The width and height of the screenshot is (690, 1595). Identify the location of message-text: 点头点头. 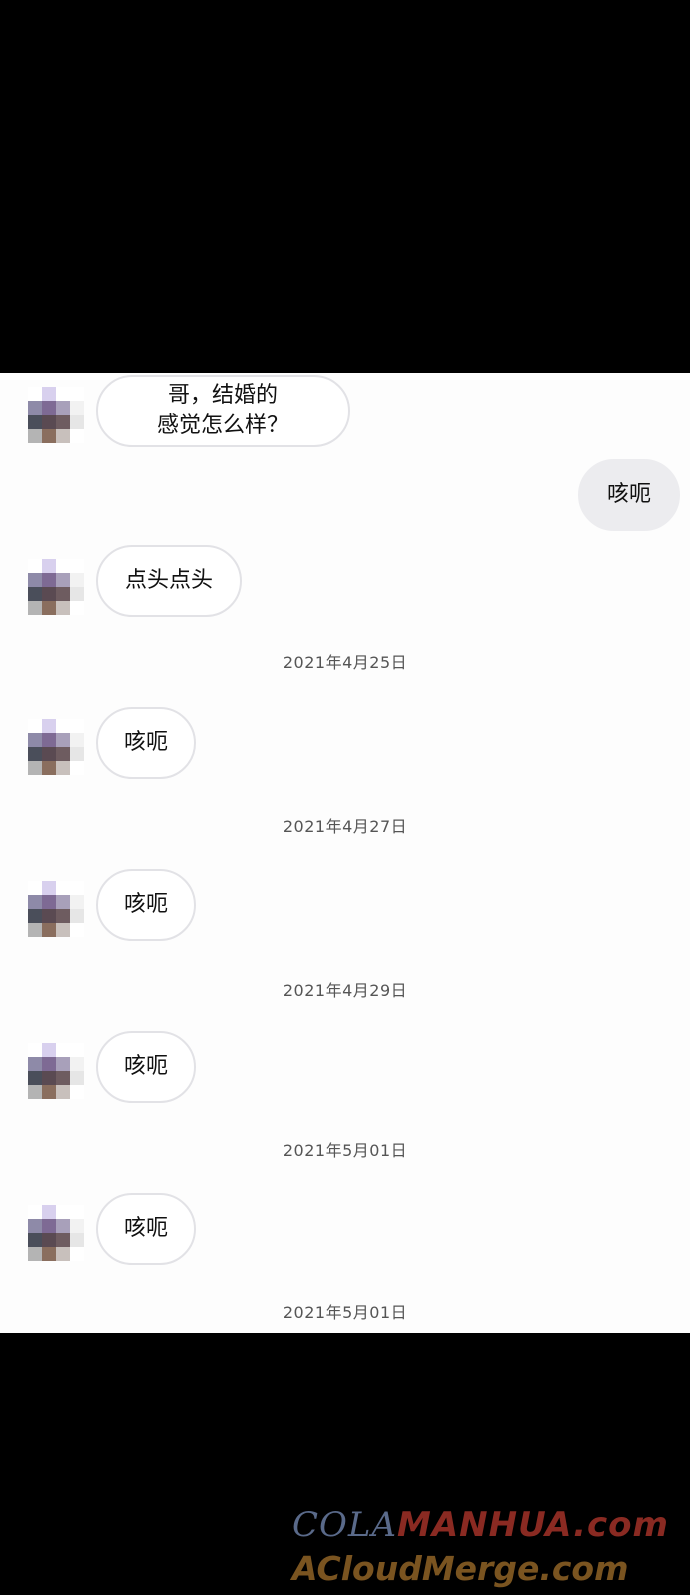
(168, 580).